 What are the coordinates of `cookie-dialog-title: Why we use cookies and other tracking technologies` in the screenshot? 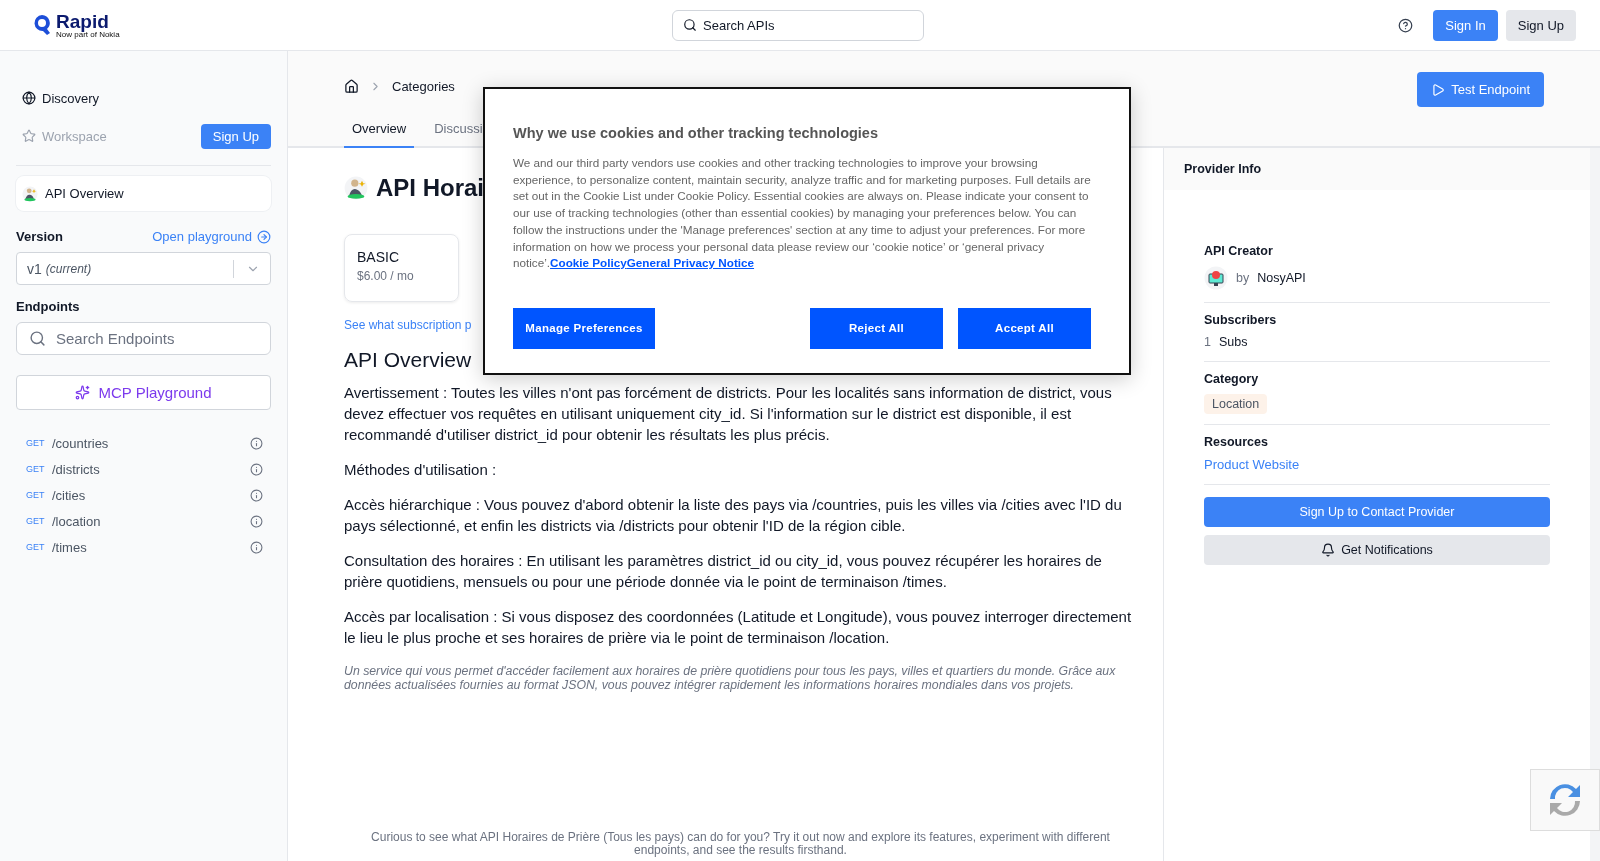 It's located at (696, 133).